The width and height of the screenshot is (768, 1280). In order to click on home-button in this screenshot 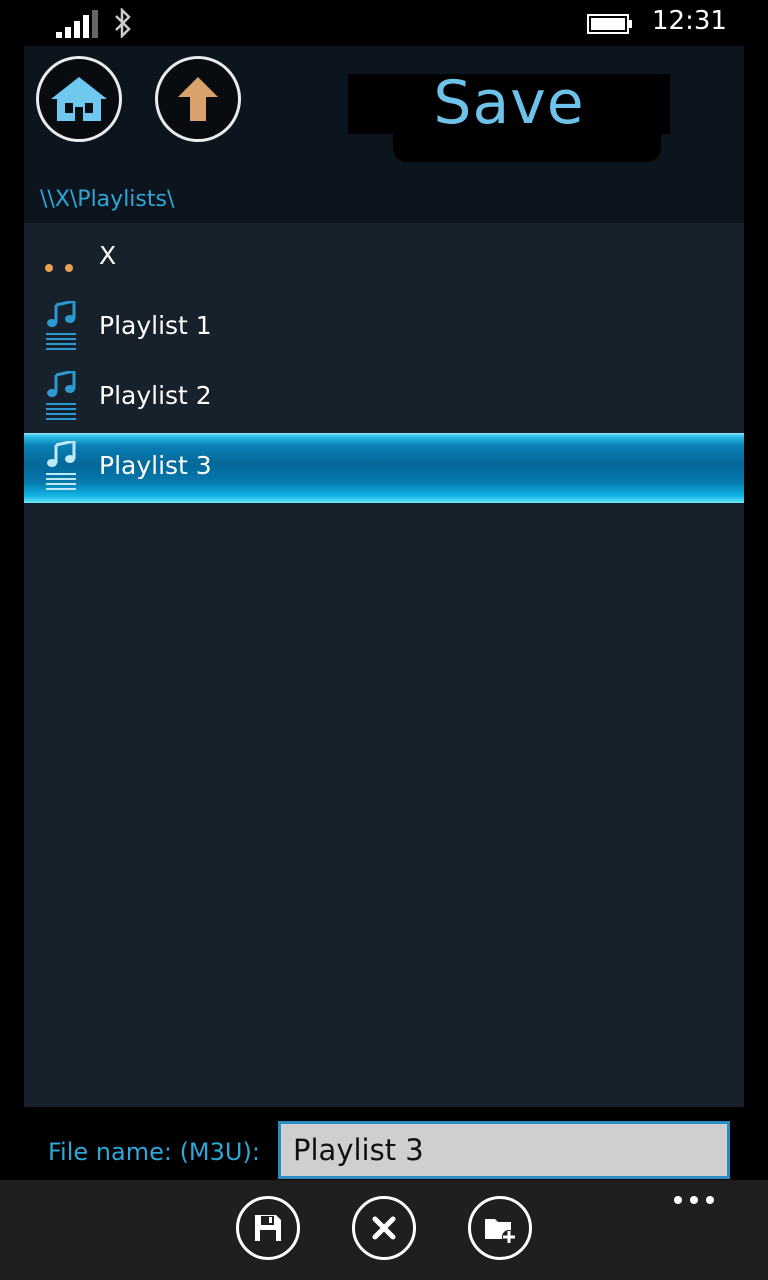, I will do `click(79, 99)`.